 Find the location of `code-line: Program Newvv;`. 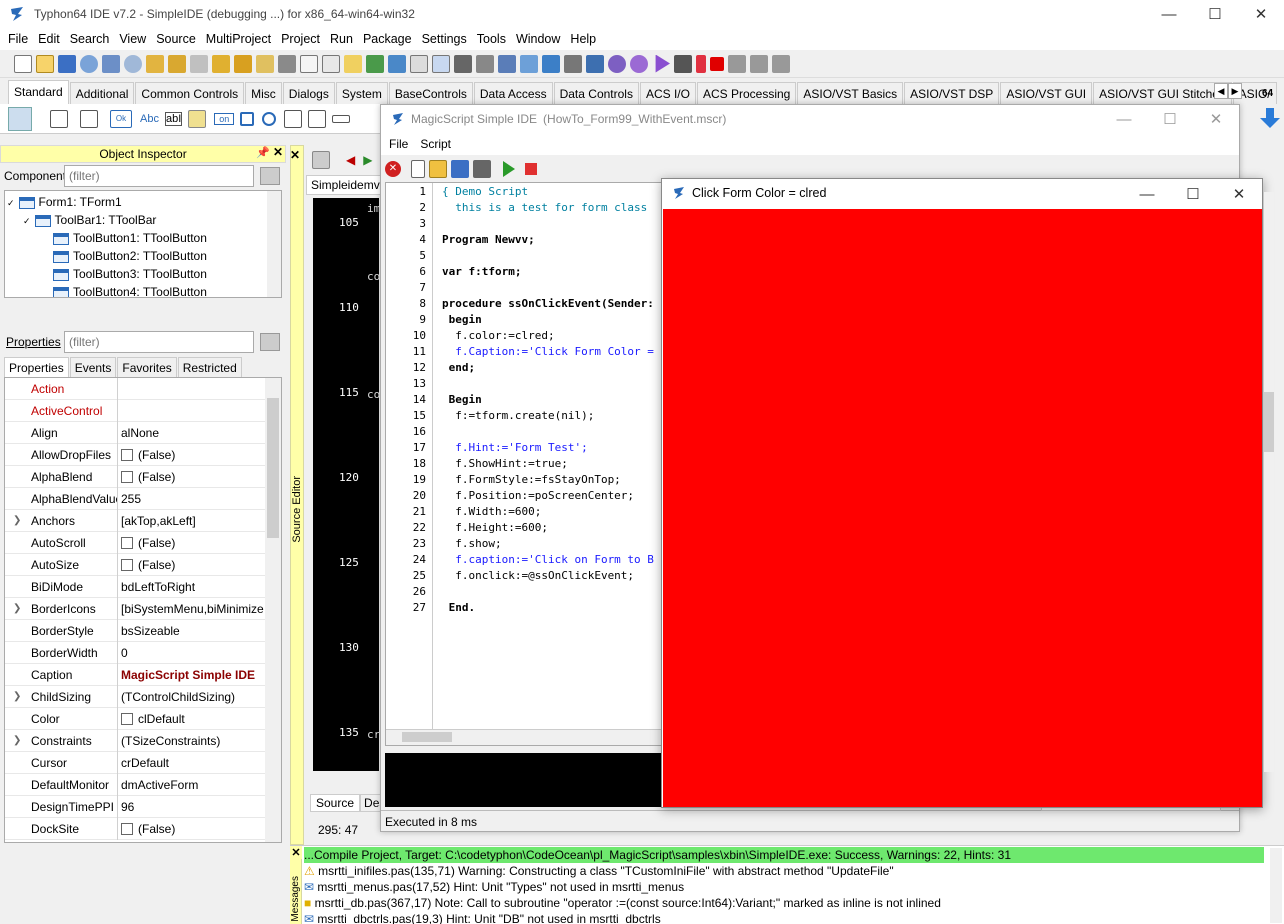

code-line: Program Newvv; is located at coordinates (488, 239).